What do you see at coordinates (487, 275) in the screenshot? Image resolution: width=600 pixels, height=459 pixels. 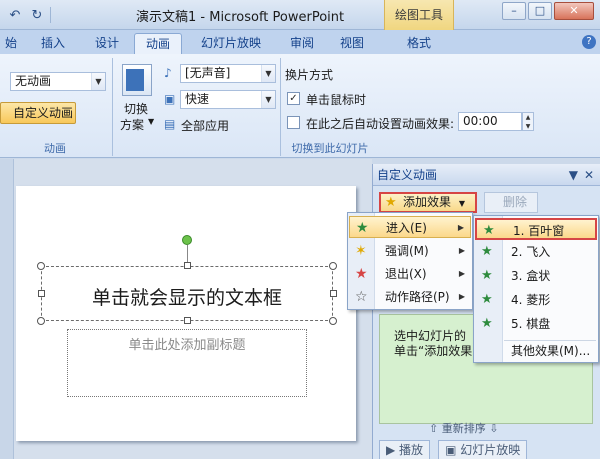 I see `box-effect-icon: ★` at bounding box center [487, 275].